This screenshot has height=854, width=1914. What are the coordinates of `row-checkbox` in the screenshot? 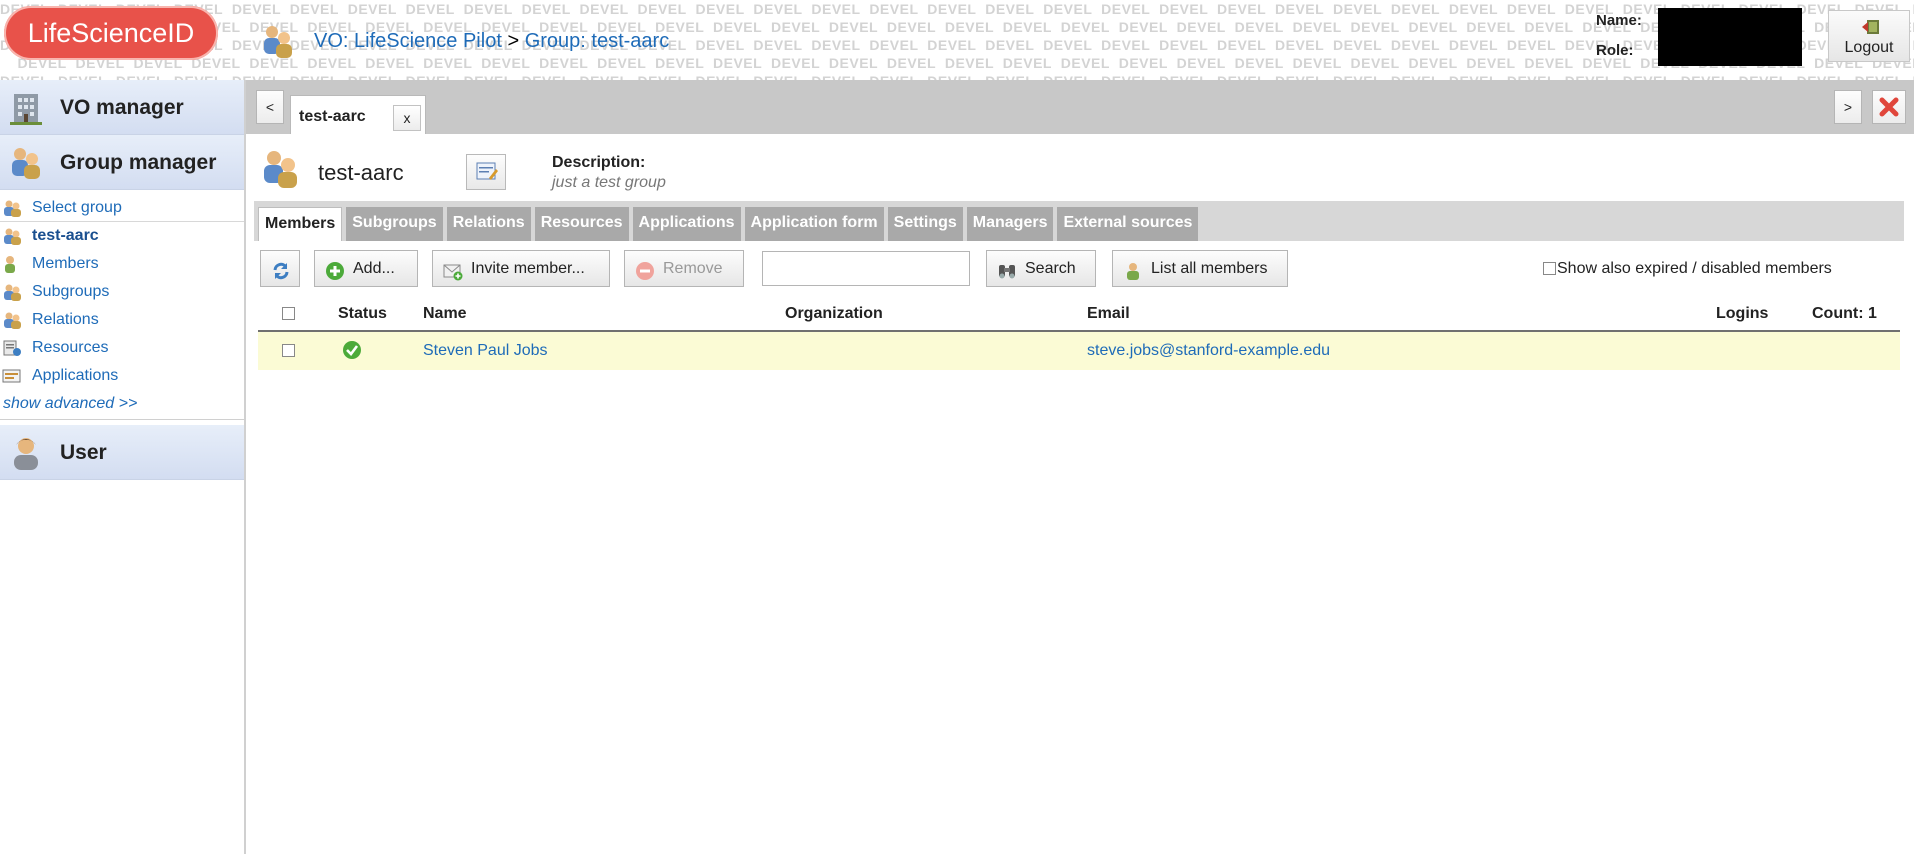 It's located at (288, 350).